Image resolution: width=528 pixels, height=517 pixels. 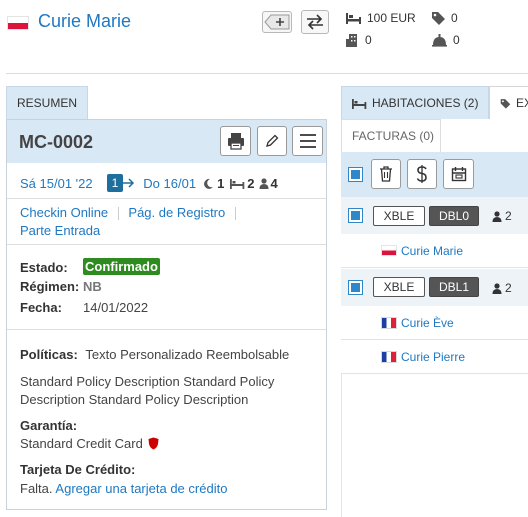 I want to click on delete-button, so click(x=386, y=174).